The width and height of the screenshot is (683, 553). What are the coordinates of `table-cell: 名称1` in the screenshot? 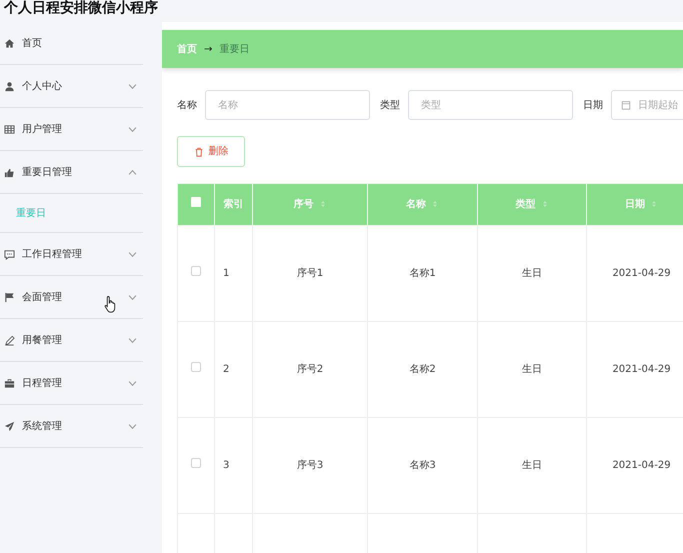 It's located at (423, 274).